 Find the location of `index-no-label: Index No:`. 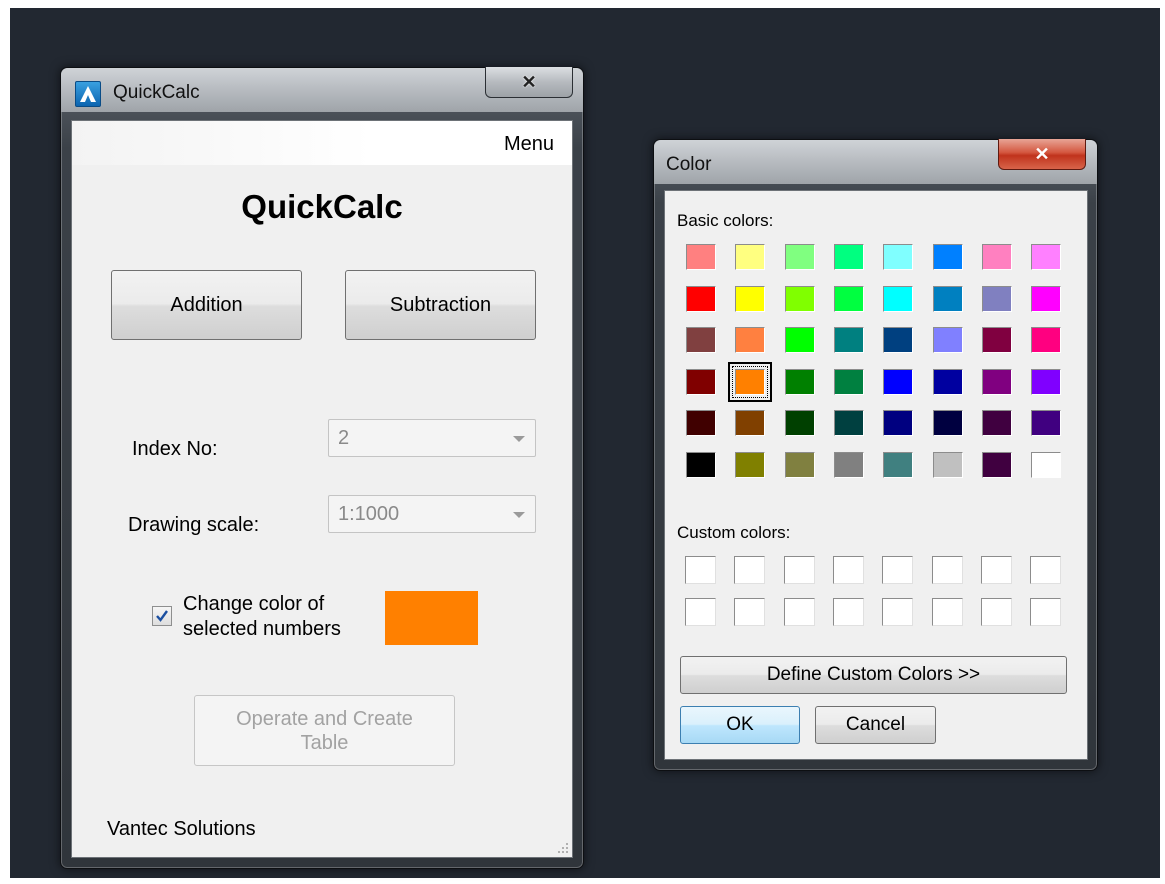

index-no-label: Index No: is located at coordinates (175, 449).